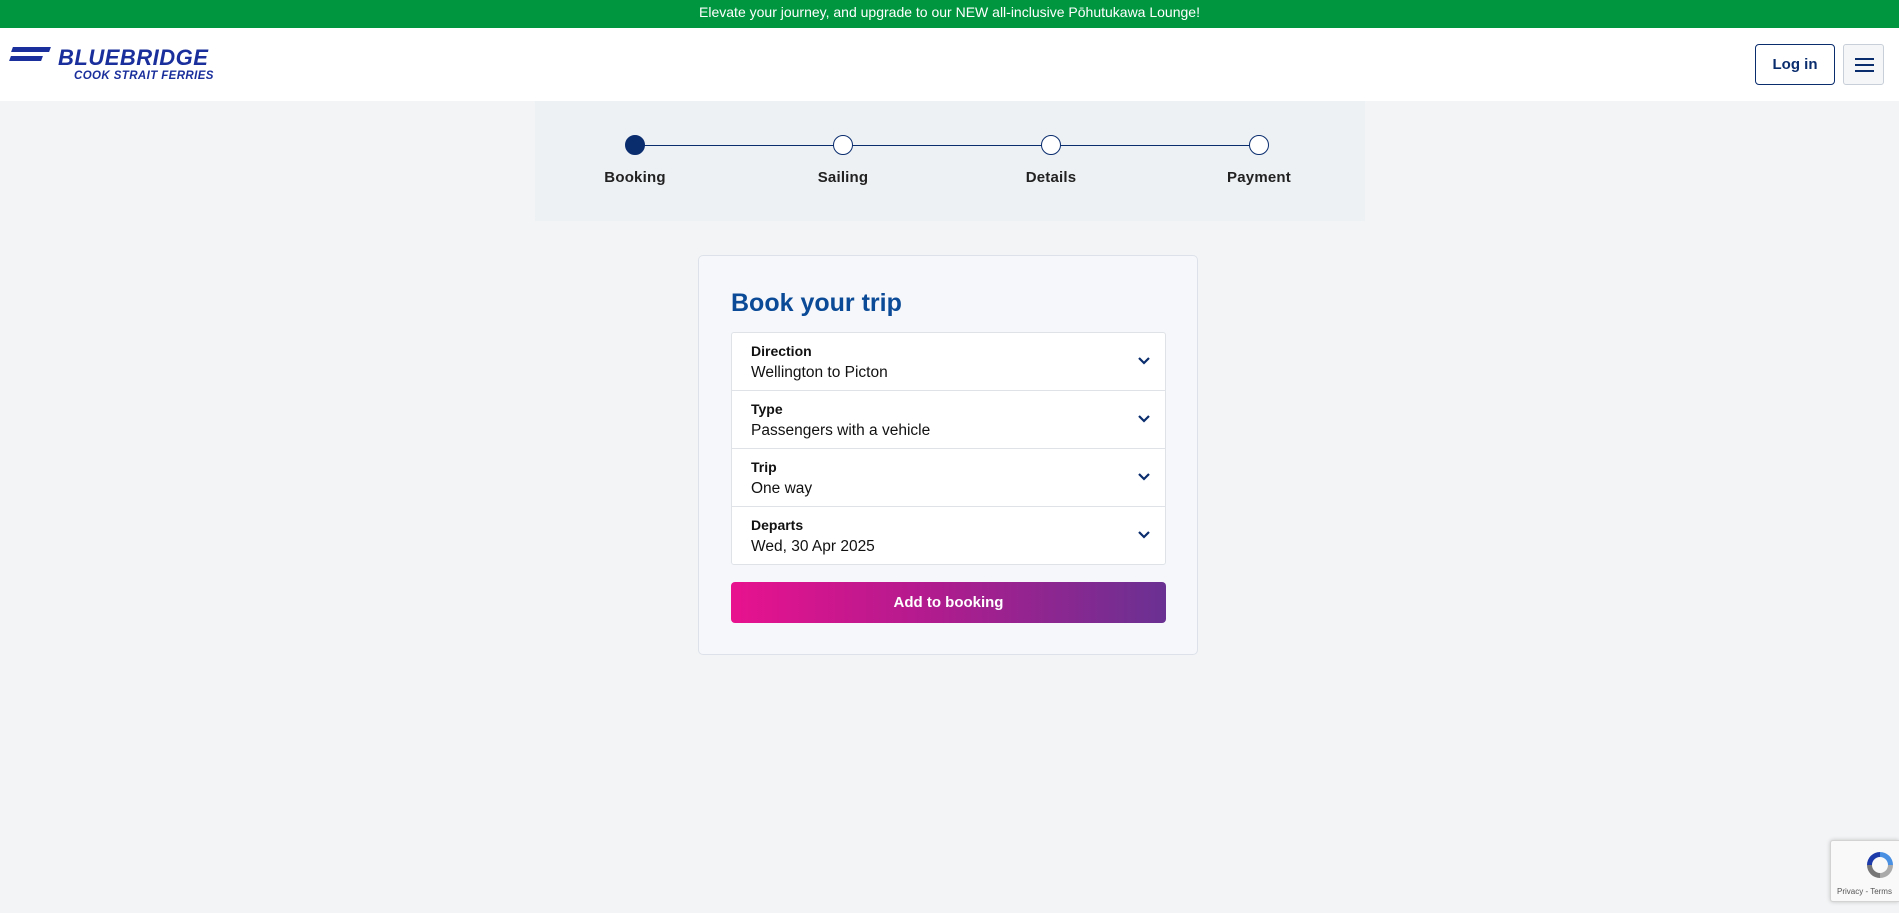 The width and height of the screenshot is (1899, 913). What do you see at coordinates (1259, 177) in the screenshot?
I see `step-label: Payment` at bounding box center [1259, 177].